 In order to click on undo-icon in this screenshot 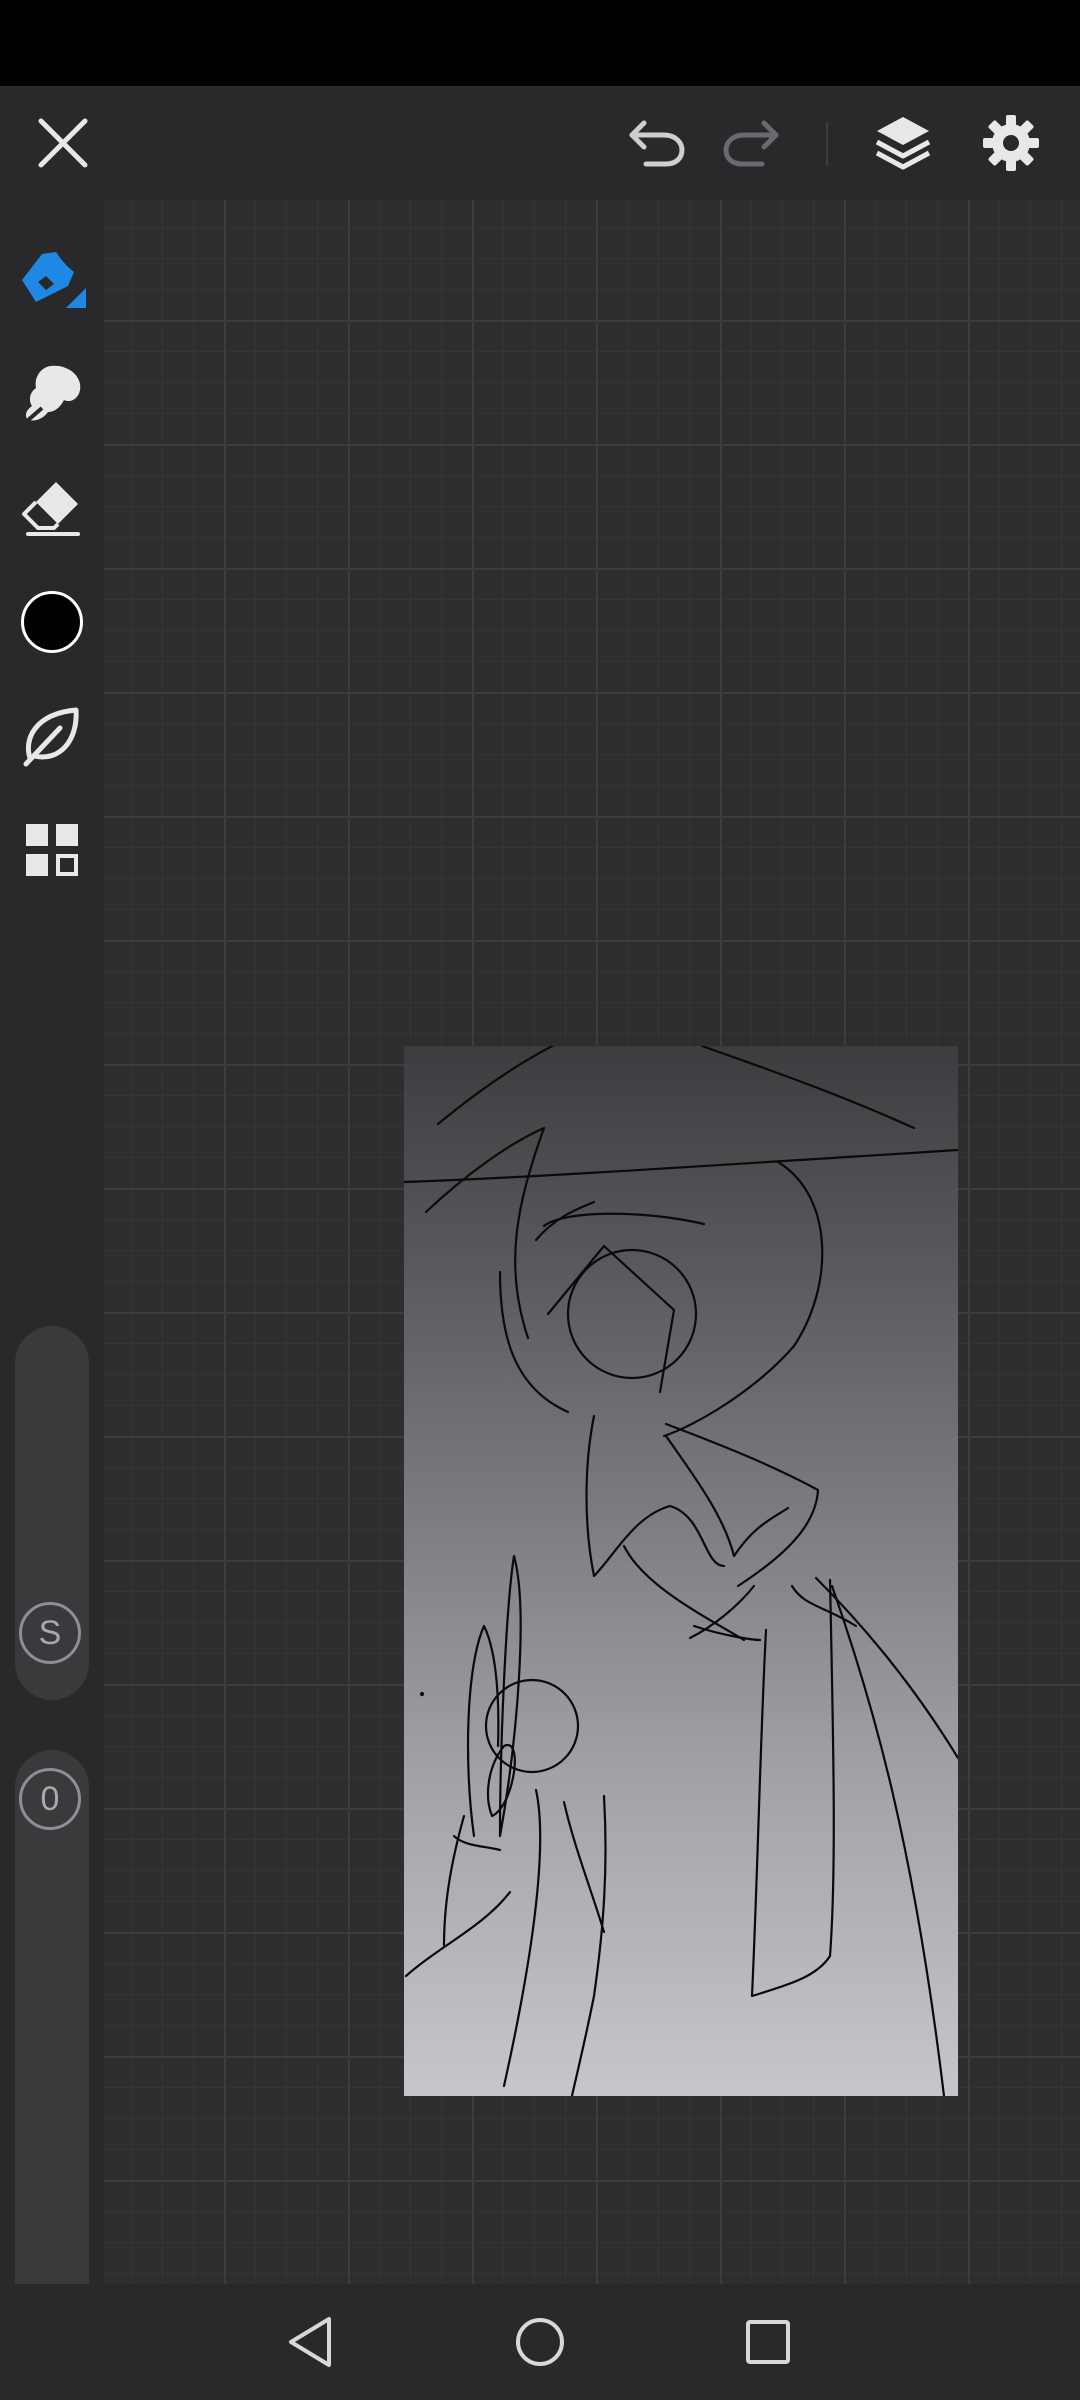, I will do `click(657, 143)`.